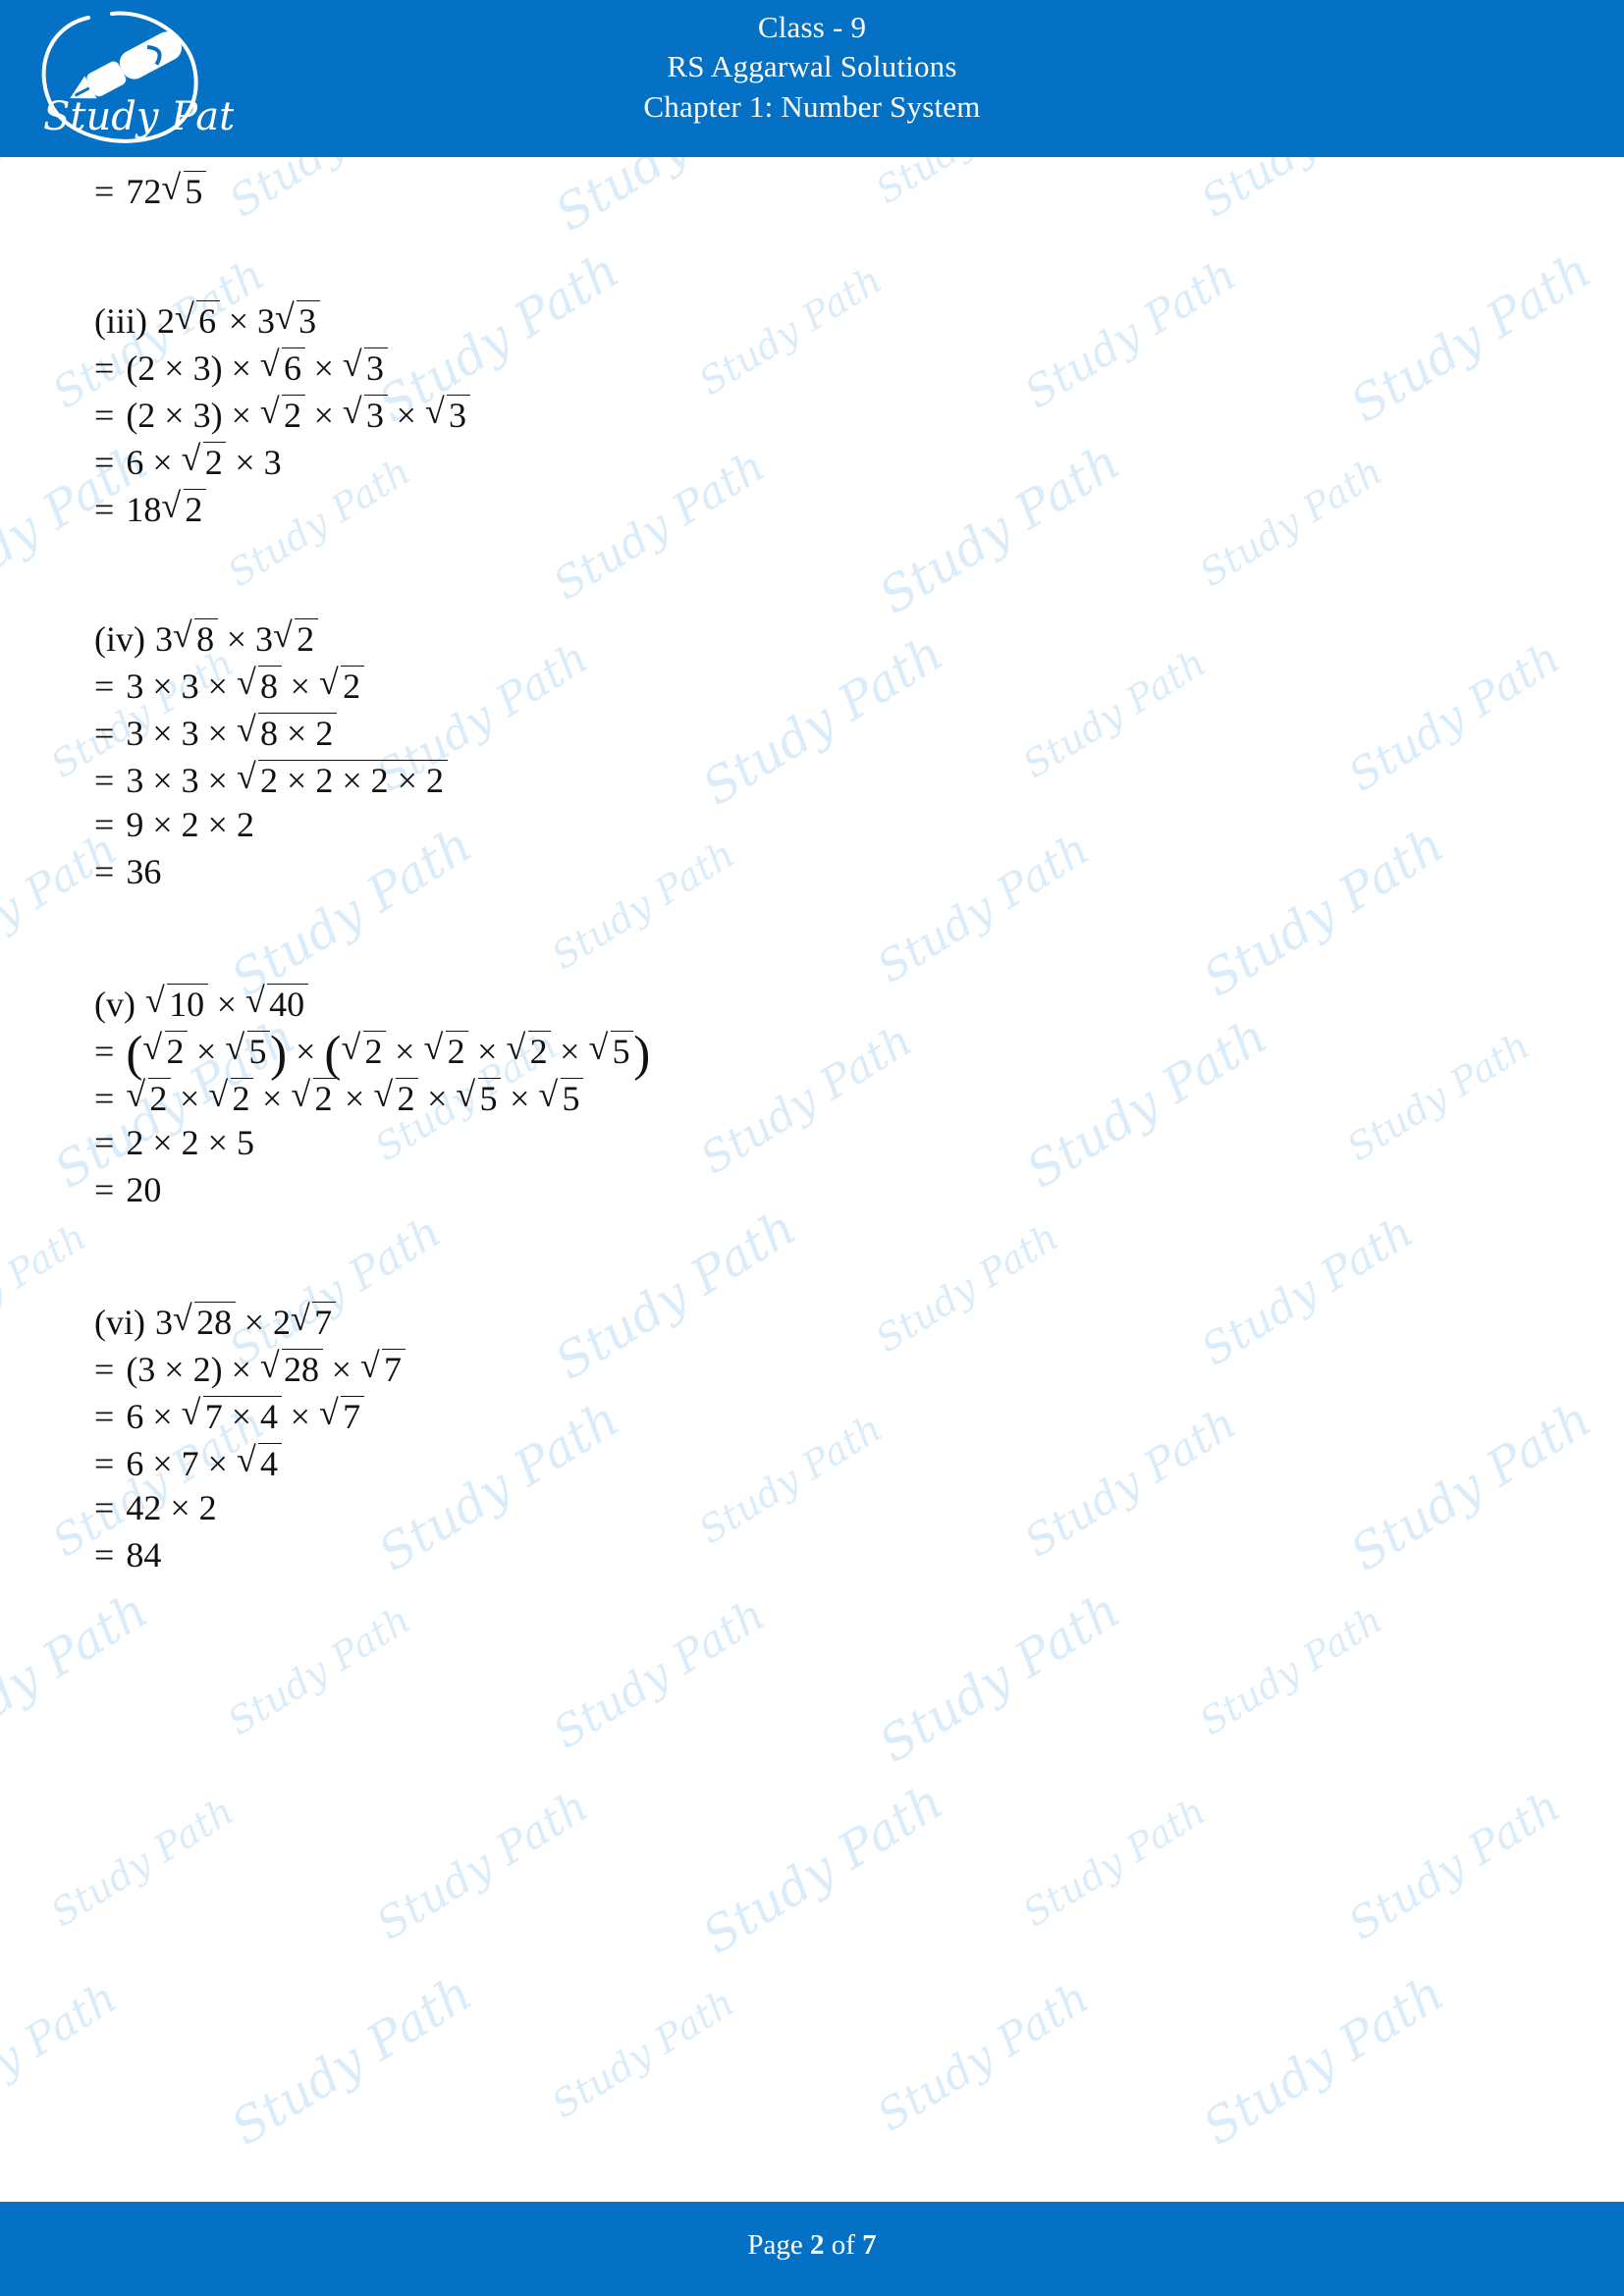 This screenshot has width=1624, height=2296. What do you see at coordinates (204, 1321) in the screenshot?
I see `radical-expression: √ 28` at bounding box center [204, 1321].